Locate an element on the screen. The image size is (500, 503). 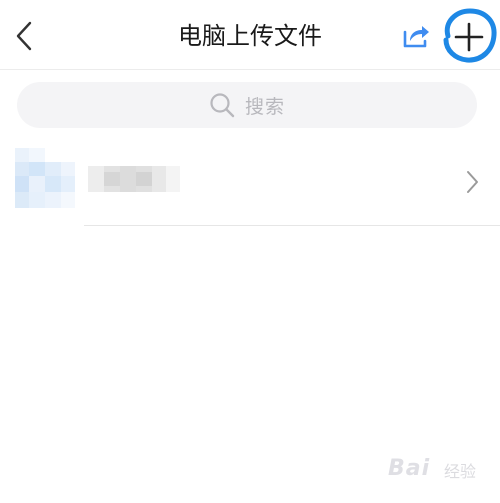
search-bar: 搜索 is located at coordinates (247, 105).